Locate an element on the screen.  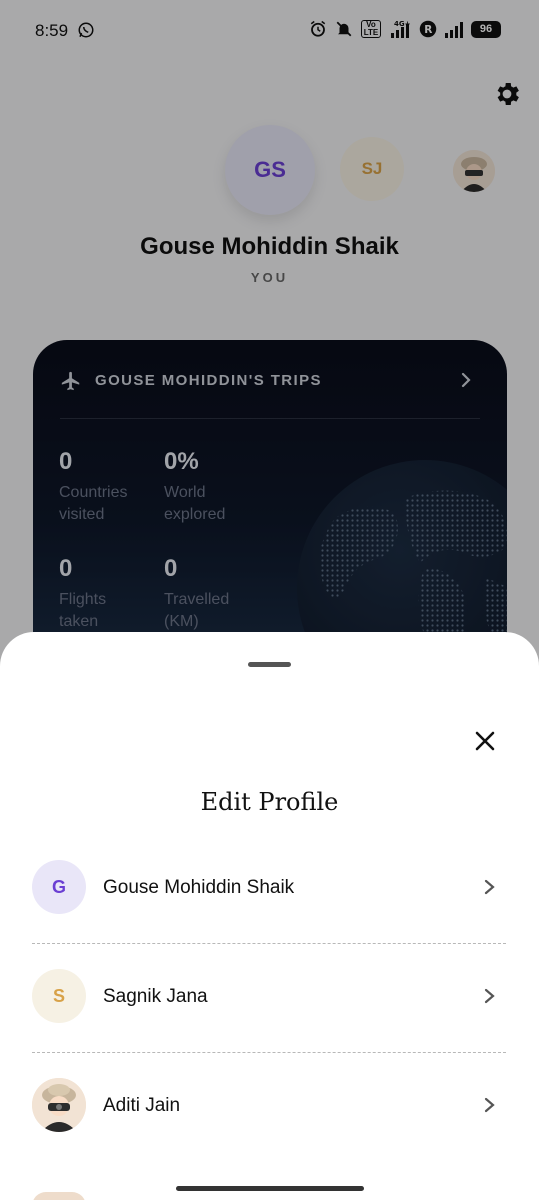
avatar: G is located at coordinates (59, 887).